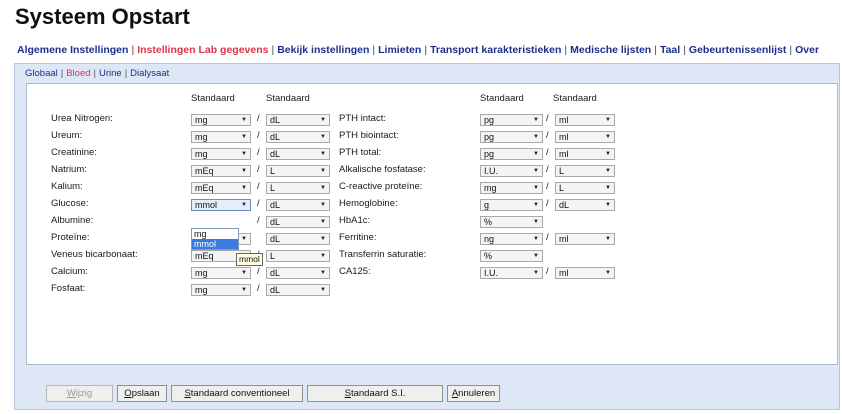  What do you see at coordinates (215, 234) in the screenshot?
I see `dropdown-option-mg: mg` at bounding box center [215, 234].